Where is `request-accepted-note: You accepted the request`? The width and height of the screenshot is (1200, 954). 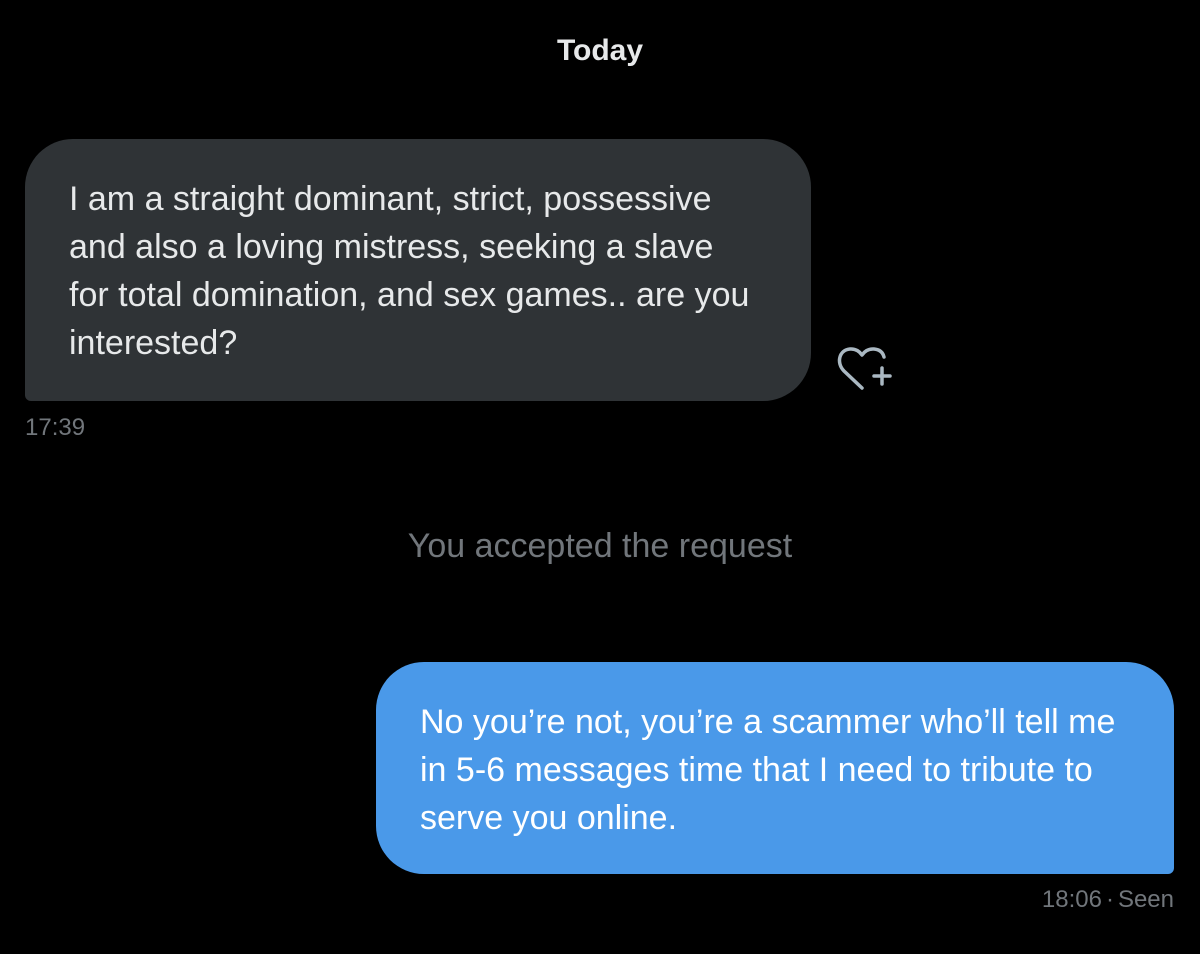
request-accepted-note: You accepted the request is located at coordinates (600, 546).